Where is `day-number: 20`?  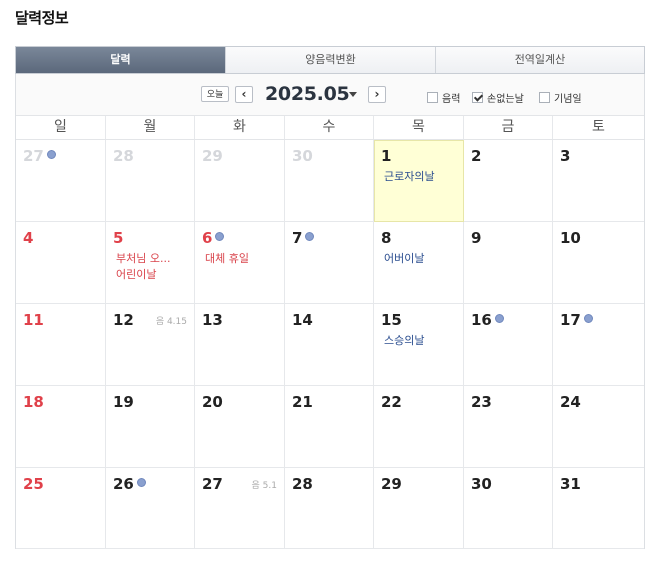
day-number: 20 is located at coordinates (212, 402).